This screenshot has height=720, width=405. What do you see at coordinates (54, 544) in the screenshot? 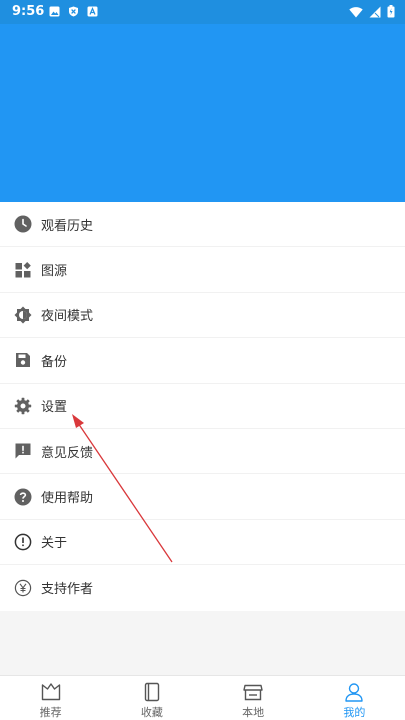
I see `menu-item-label: 关于` at bounding box center [54, 544].